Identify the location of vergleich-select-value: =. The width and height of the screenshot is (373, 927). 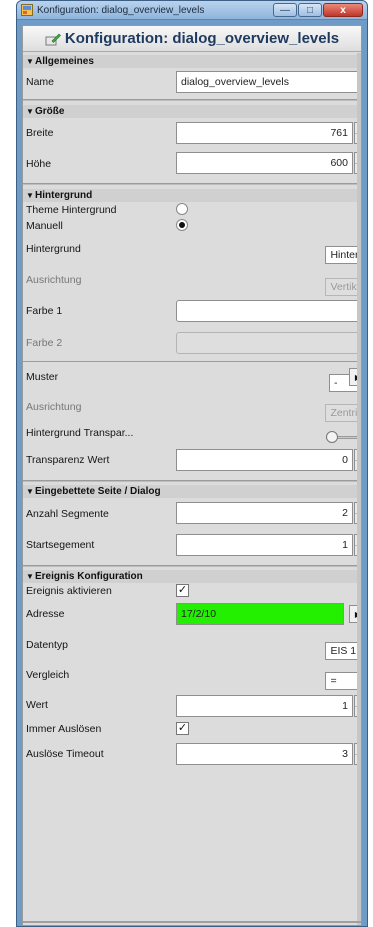
(333, 681).